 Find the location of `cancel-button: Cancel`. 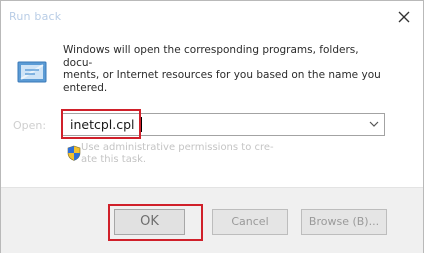

cancel-button: Cancel is located at coordinates (250, 222).